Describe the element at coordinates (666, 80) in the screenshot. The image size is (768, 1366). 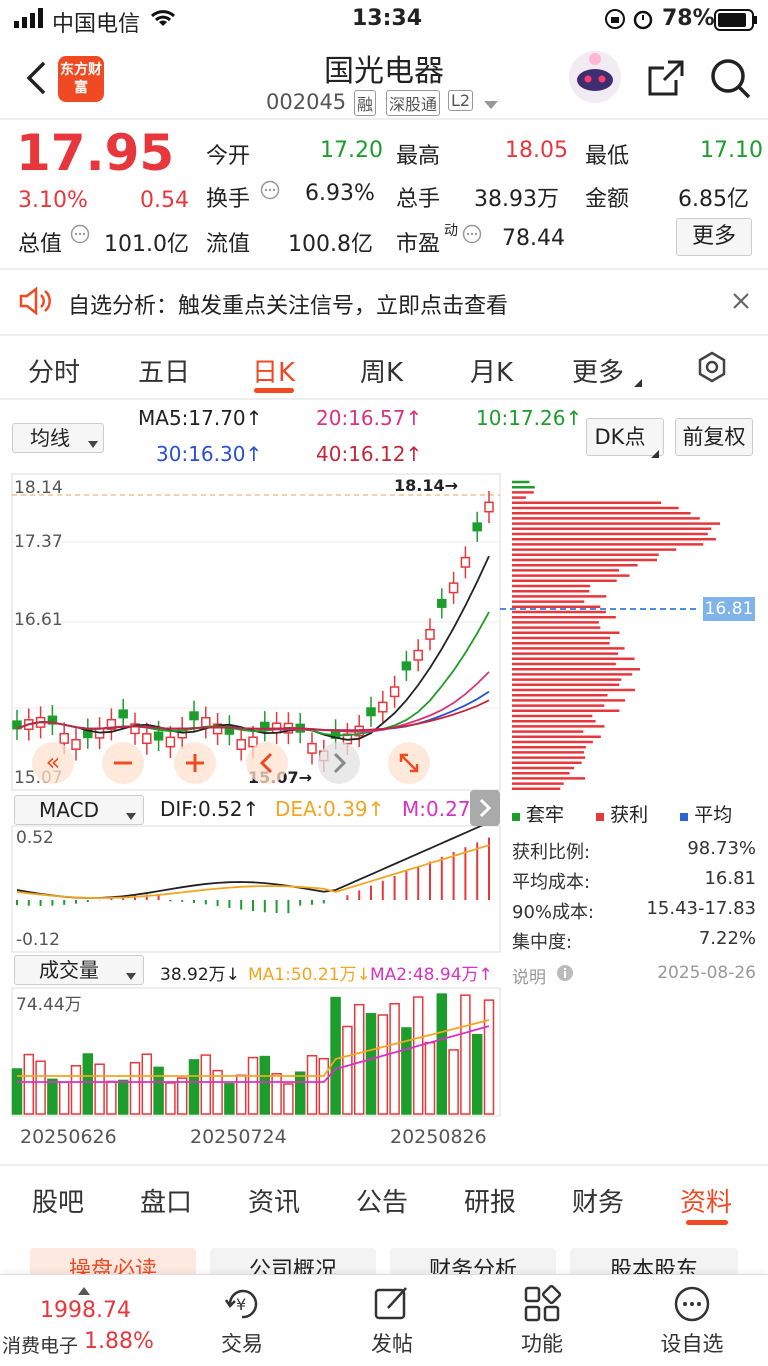
I see `share-icon` at that location.